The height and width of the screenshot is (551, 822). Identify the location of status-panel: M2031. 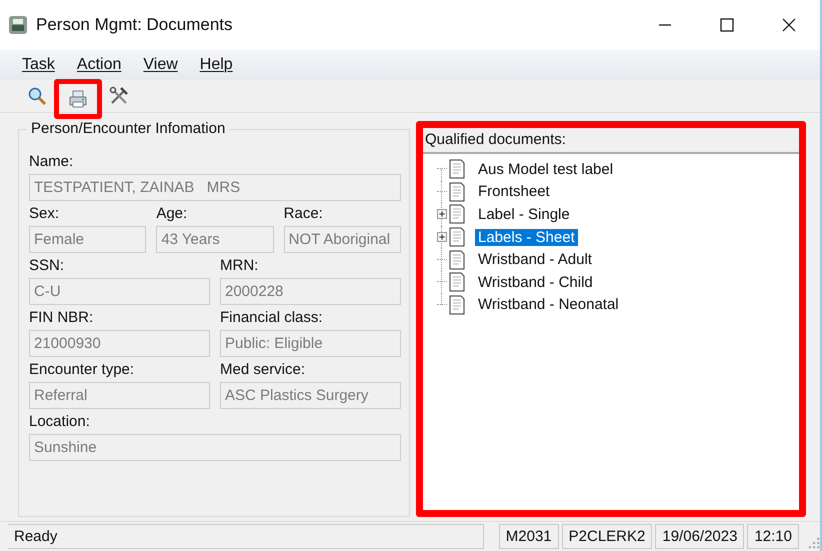
(528, 536).